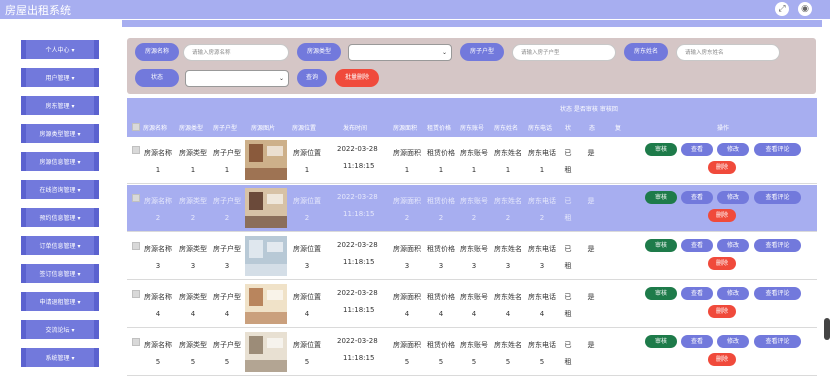 This screenshot has width=830, height=376. I want to click on sidebar-item-orders: 订单信息管理 ▾, so click(60, 245).